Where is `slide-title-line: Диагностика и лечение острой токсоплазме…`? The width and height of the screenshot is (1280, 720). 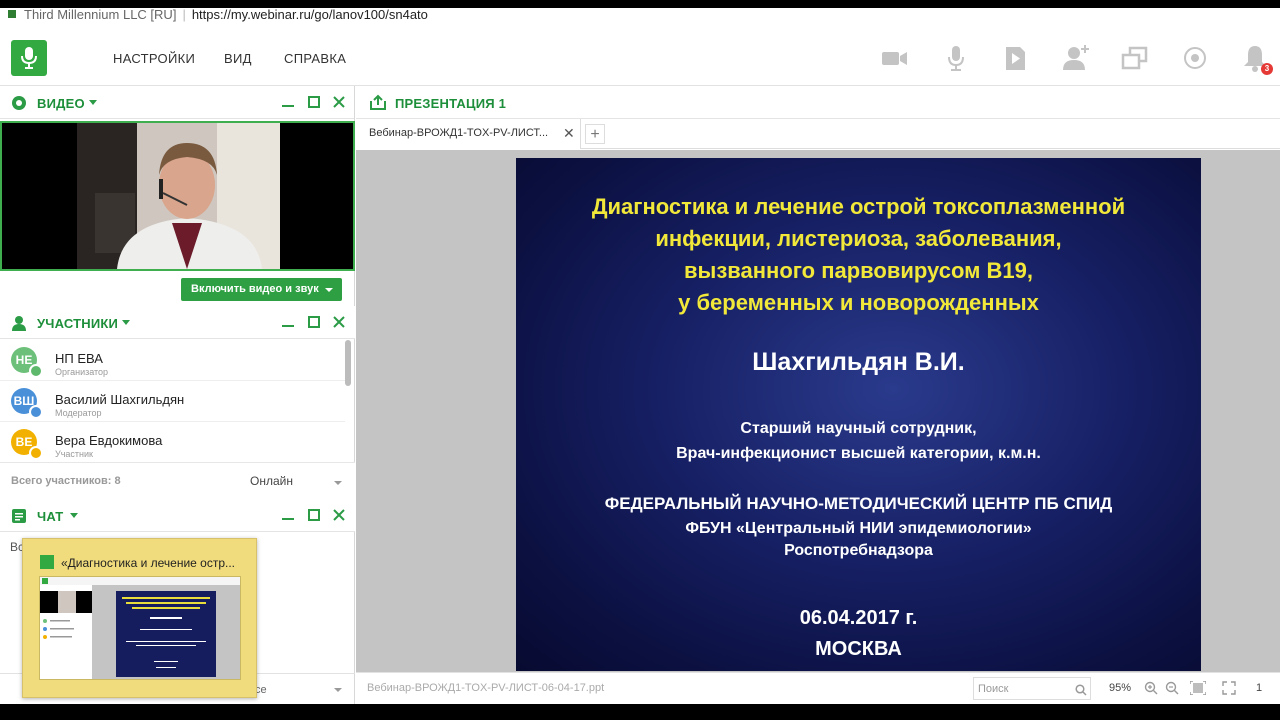
slide-title-line: Диагностика и лечение острой токсоплазме… is located at coordinates (858, 206).